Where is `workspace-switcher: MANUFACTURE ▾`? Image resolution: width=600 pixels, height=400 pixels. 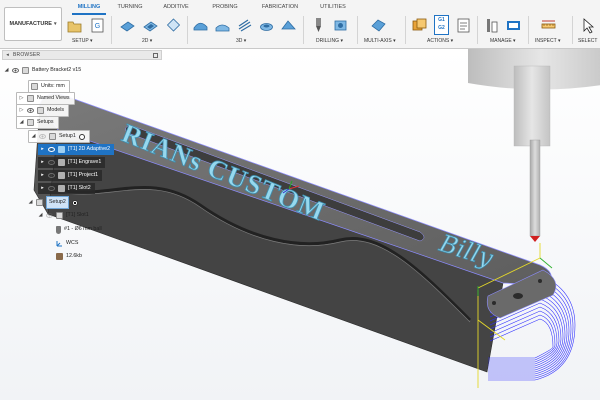 workspace-switcher: MANUFACTURE ▾ is located at coordinates (33, 24).